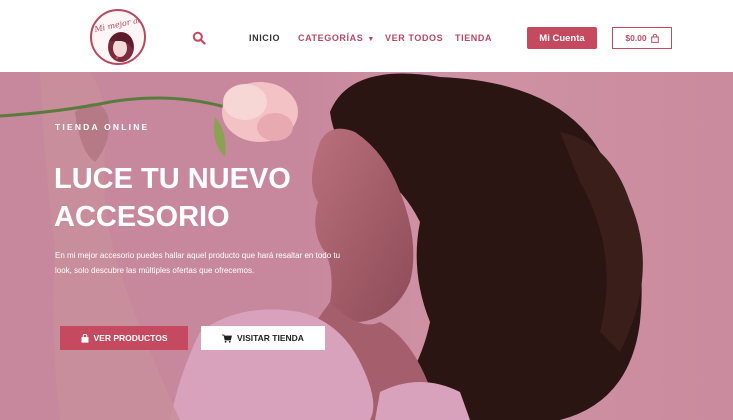 The image size is (733, 420). Describe the element at coordinates (142, 217) in the screenshot. I see `hero-headline-line-2: ACCESORIO` at that location.